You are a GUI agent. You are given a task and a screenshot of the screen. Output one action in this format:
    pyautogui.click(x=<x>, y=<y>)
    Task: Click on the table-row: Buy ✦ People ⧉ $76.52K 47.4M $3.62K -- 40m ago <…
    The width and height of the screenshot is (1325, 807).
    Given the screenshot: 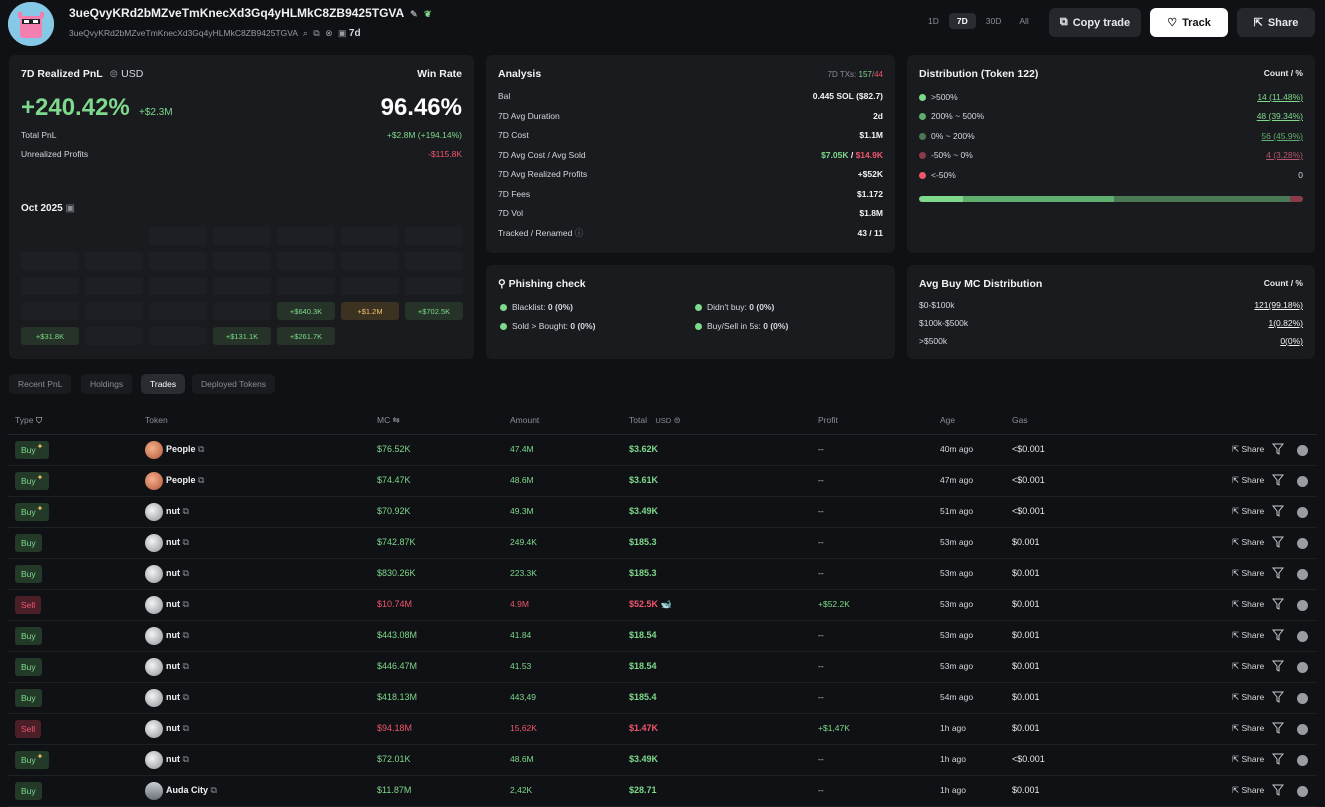 What is the action you would take?
    pyautogui.click(x=662, y=450)
    